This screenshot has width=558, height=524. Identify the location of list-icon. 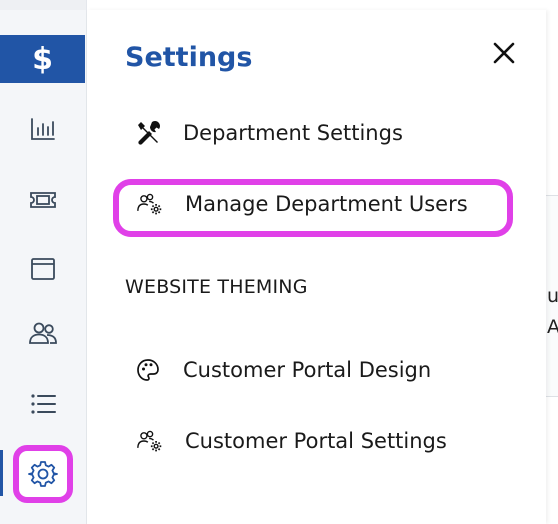
(43, 404).